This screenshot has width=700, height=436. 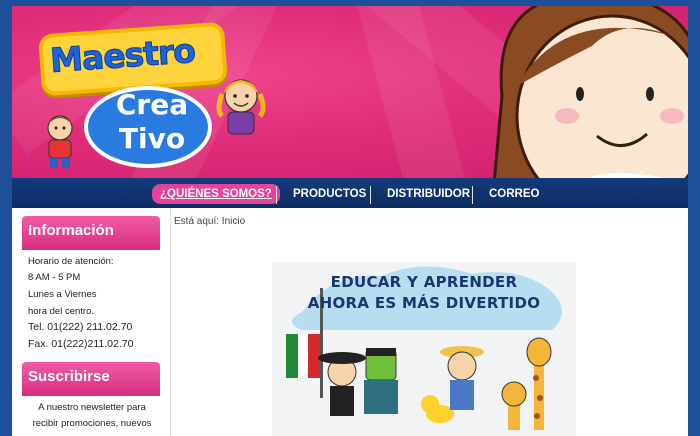 What do you see at coordinates (241, 107) in the screenshot?
I see `girl-cartoon-icon` at bounding box center [241, 107].